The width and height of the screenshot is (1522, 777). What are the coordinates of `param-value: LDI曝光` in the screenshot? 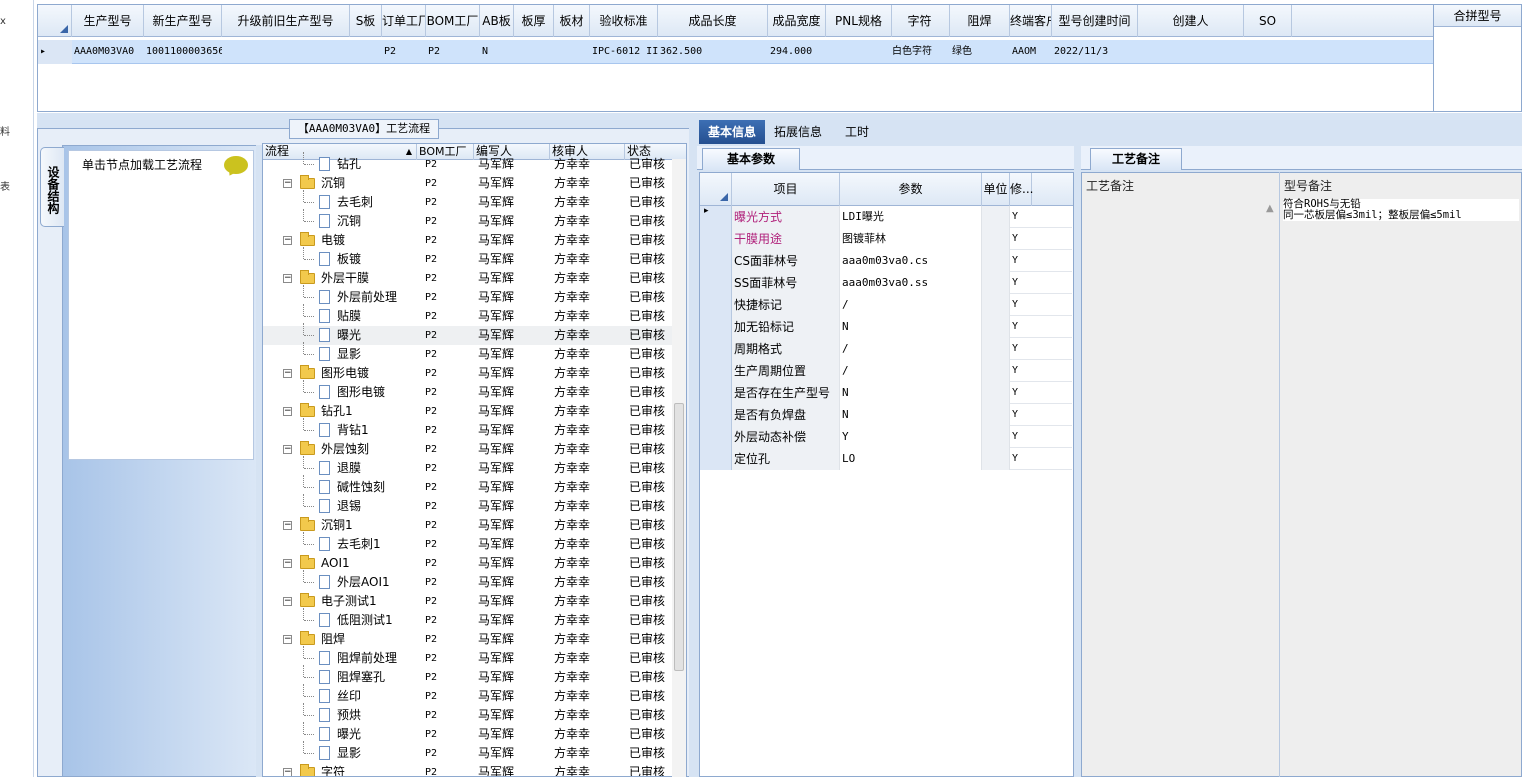 It's located at (911, 217).